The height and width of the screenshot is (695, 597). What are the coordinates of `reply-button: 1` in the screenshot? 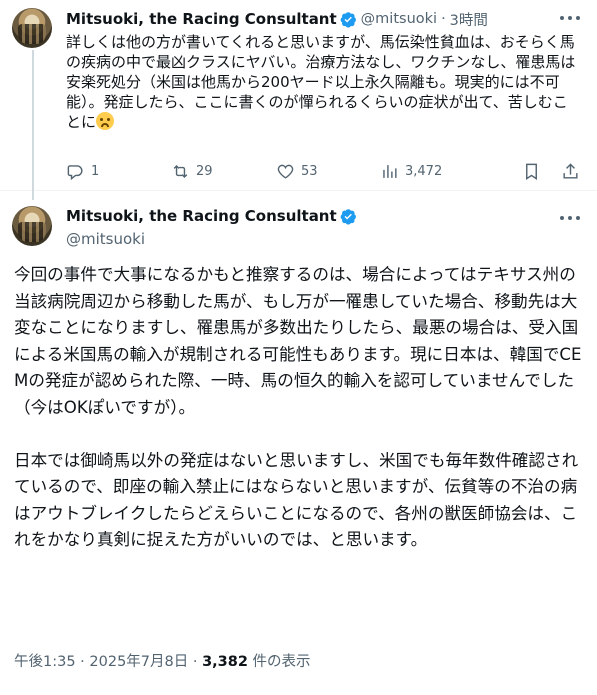 It's located at (118, 171).